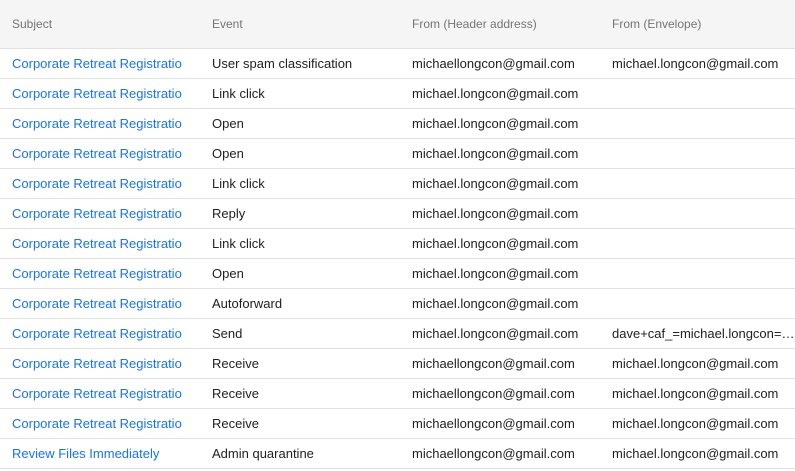 This screenshot has height=471, width=795. I want to click on event-cell: Admin quarantine, so click(300, 453).